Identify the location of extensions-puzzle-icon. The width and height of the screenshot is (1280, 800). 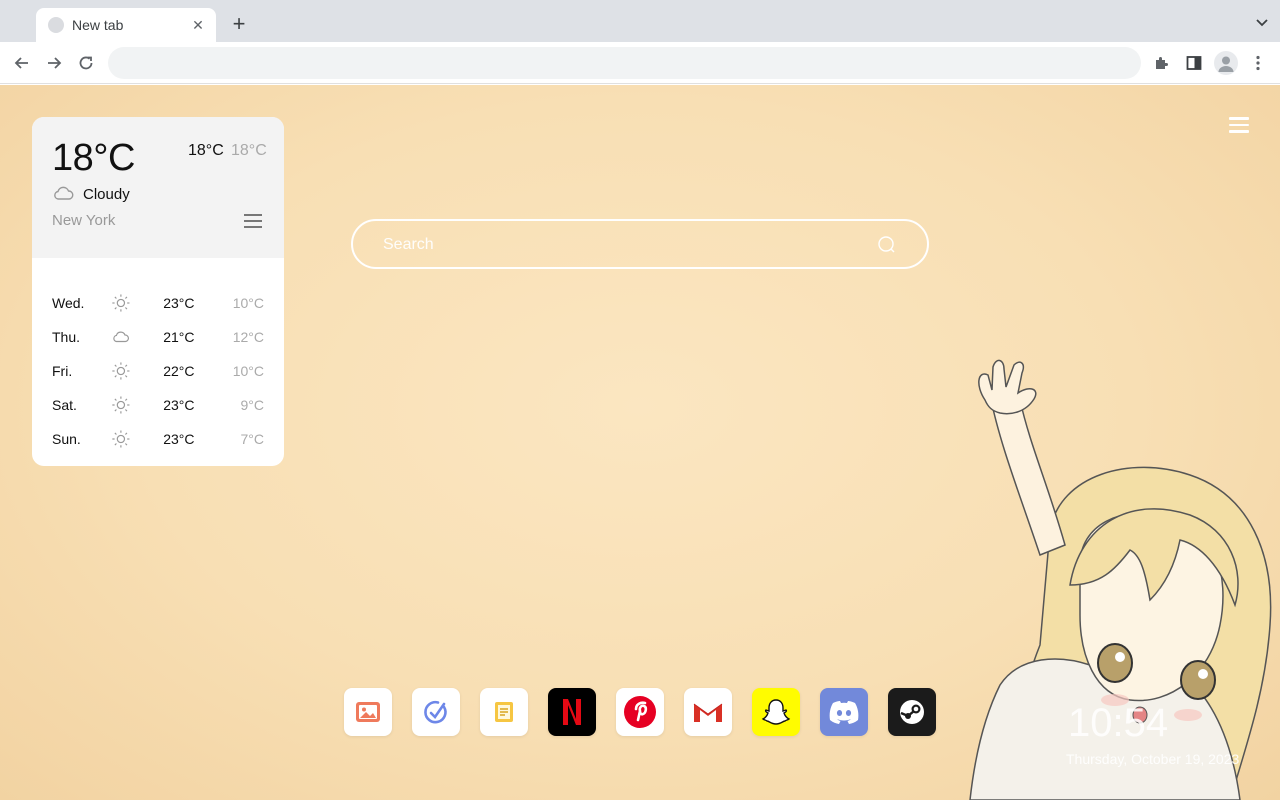
(1162, 63).